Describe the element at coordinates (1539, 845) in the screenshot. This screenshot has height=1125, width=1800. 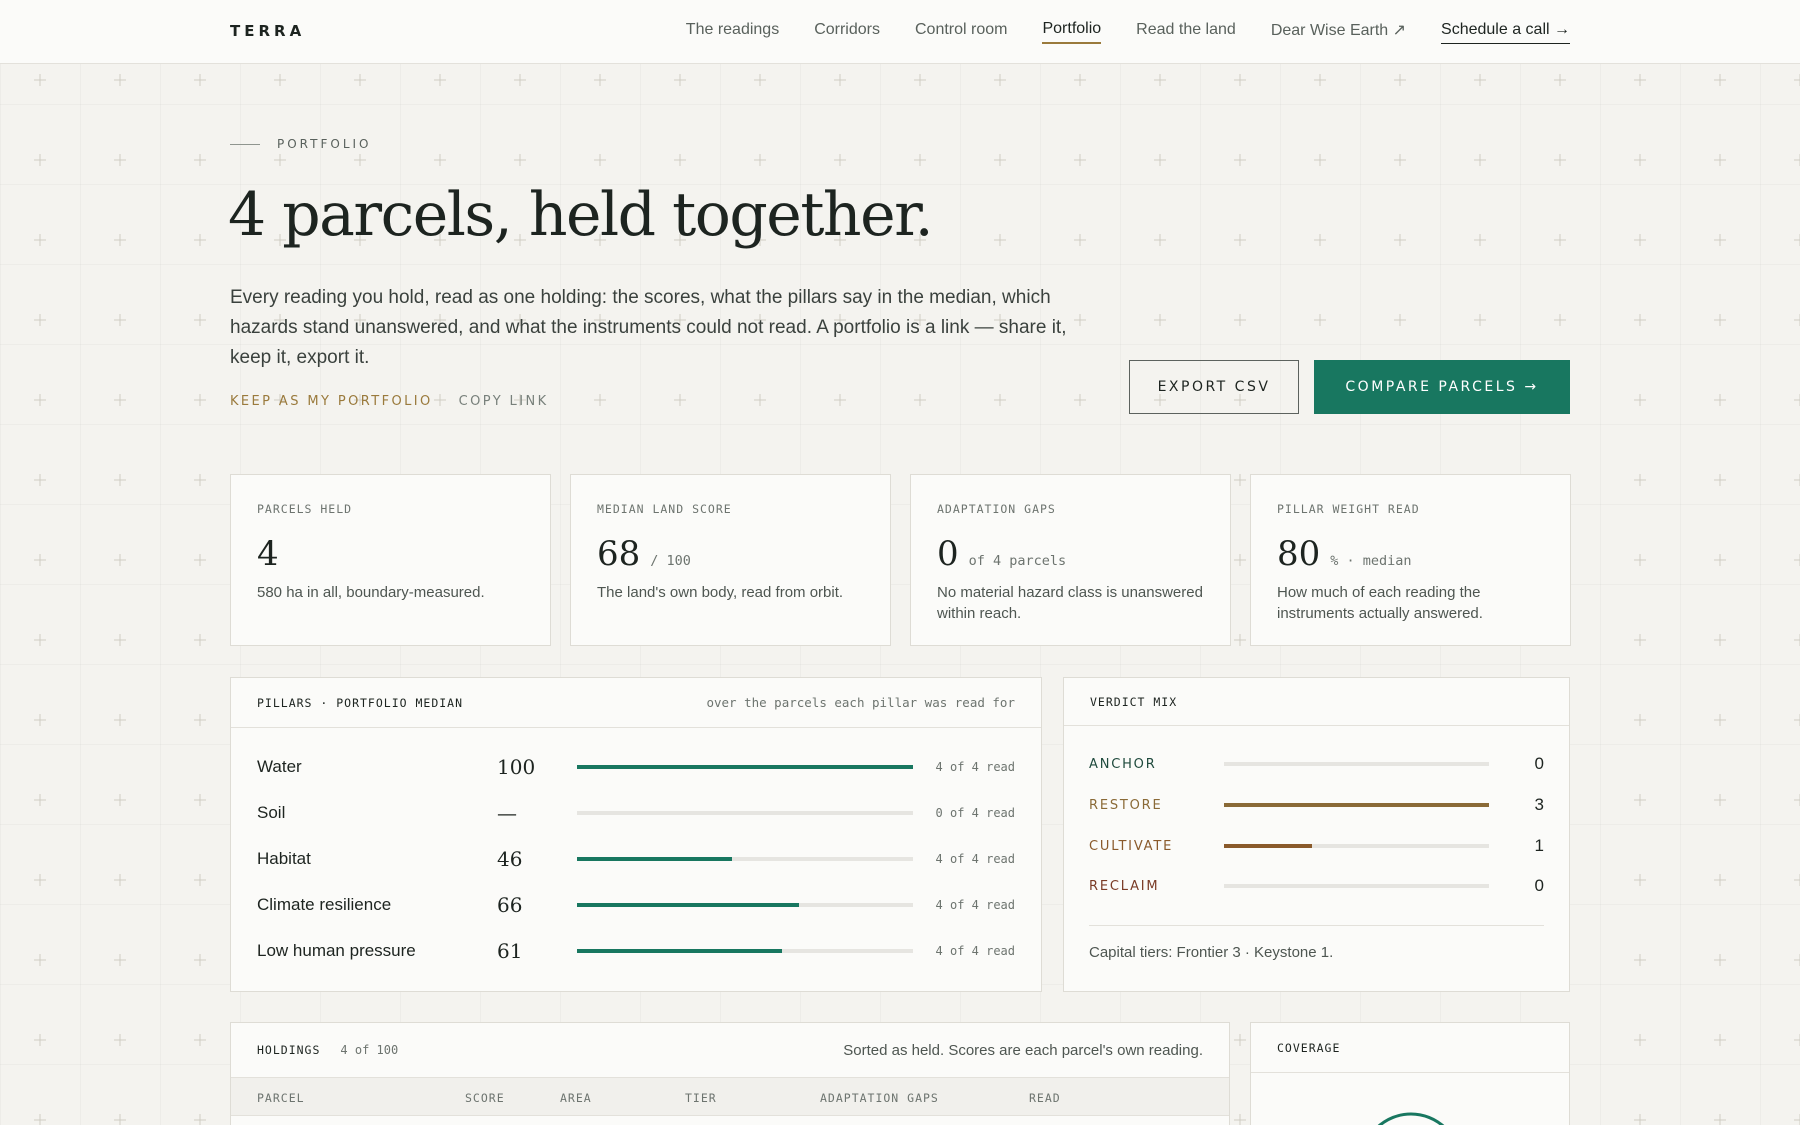
I see `verdict-count: 1` at that location.